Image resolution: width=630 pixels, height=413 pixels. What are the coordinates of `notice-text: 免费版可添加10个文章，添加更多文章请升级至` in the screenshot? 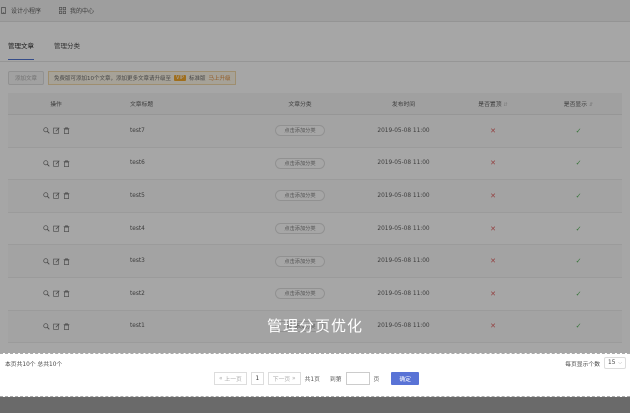 It's located at (113, 79).